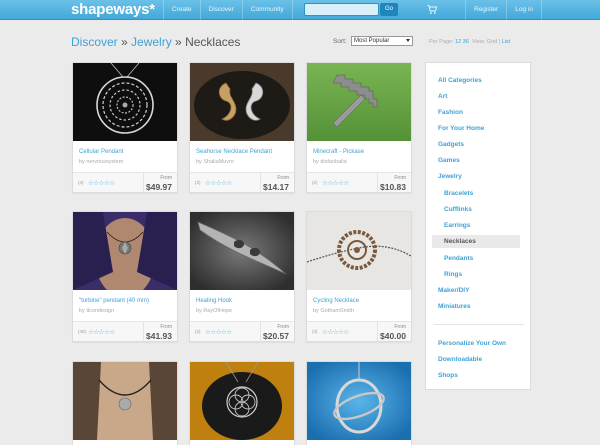 This screenshot has width=600, height=445. I want to click on sidebar-item-gadgets: Gadgets, so click(451, 144).